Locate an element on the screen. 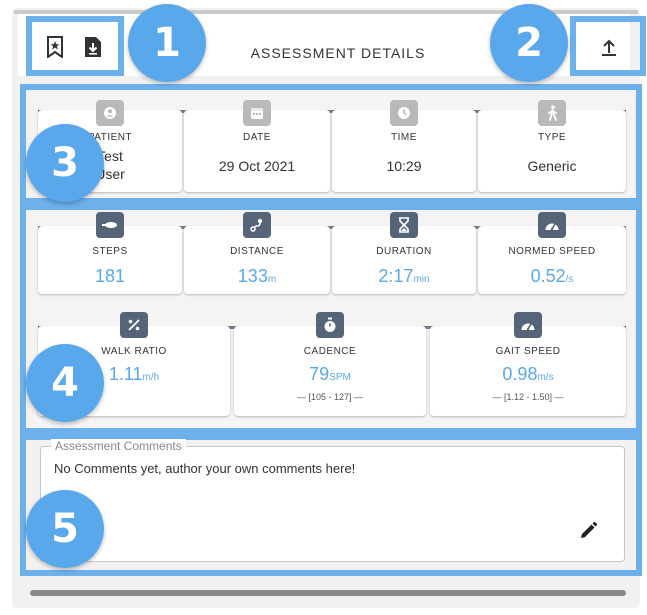  gait-speed-normal-range: — [1.12 - 1.50] — is located at coordinates (528, 397).